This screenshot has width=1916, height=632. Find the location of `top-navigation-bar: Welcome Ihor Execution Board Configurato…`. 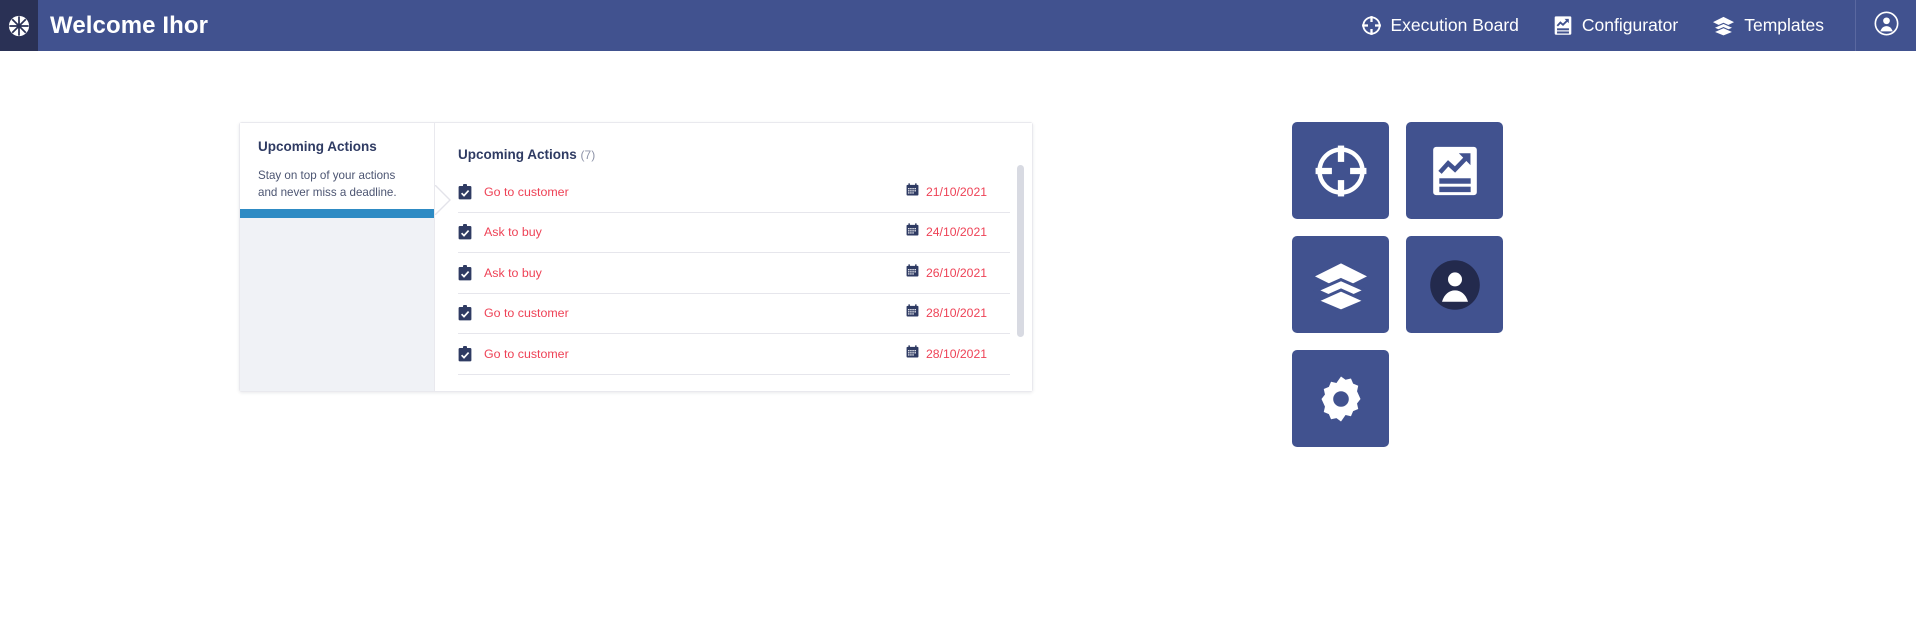

top-navigation-bar: Welcome Ihor Execution Board Configurato… is located at coordinates (958, 25).